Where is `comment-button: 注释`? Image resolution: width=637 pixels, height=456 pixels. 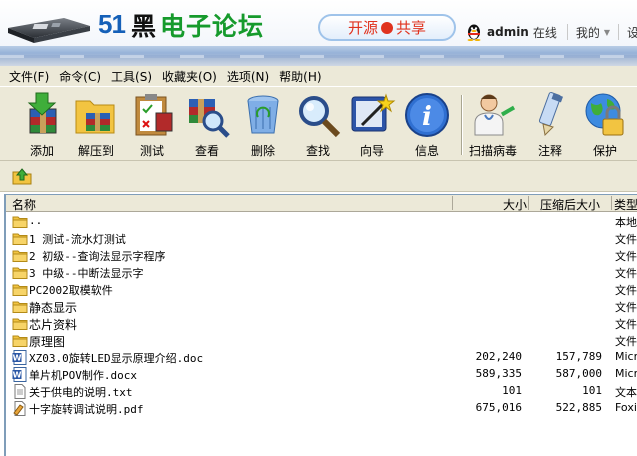
comment-button: 注释 is located at coordinates (550, 125).